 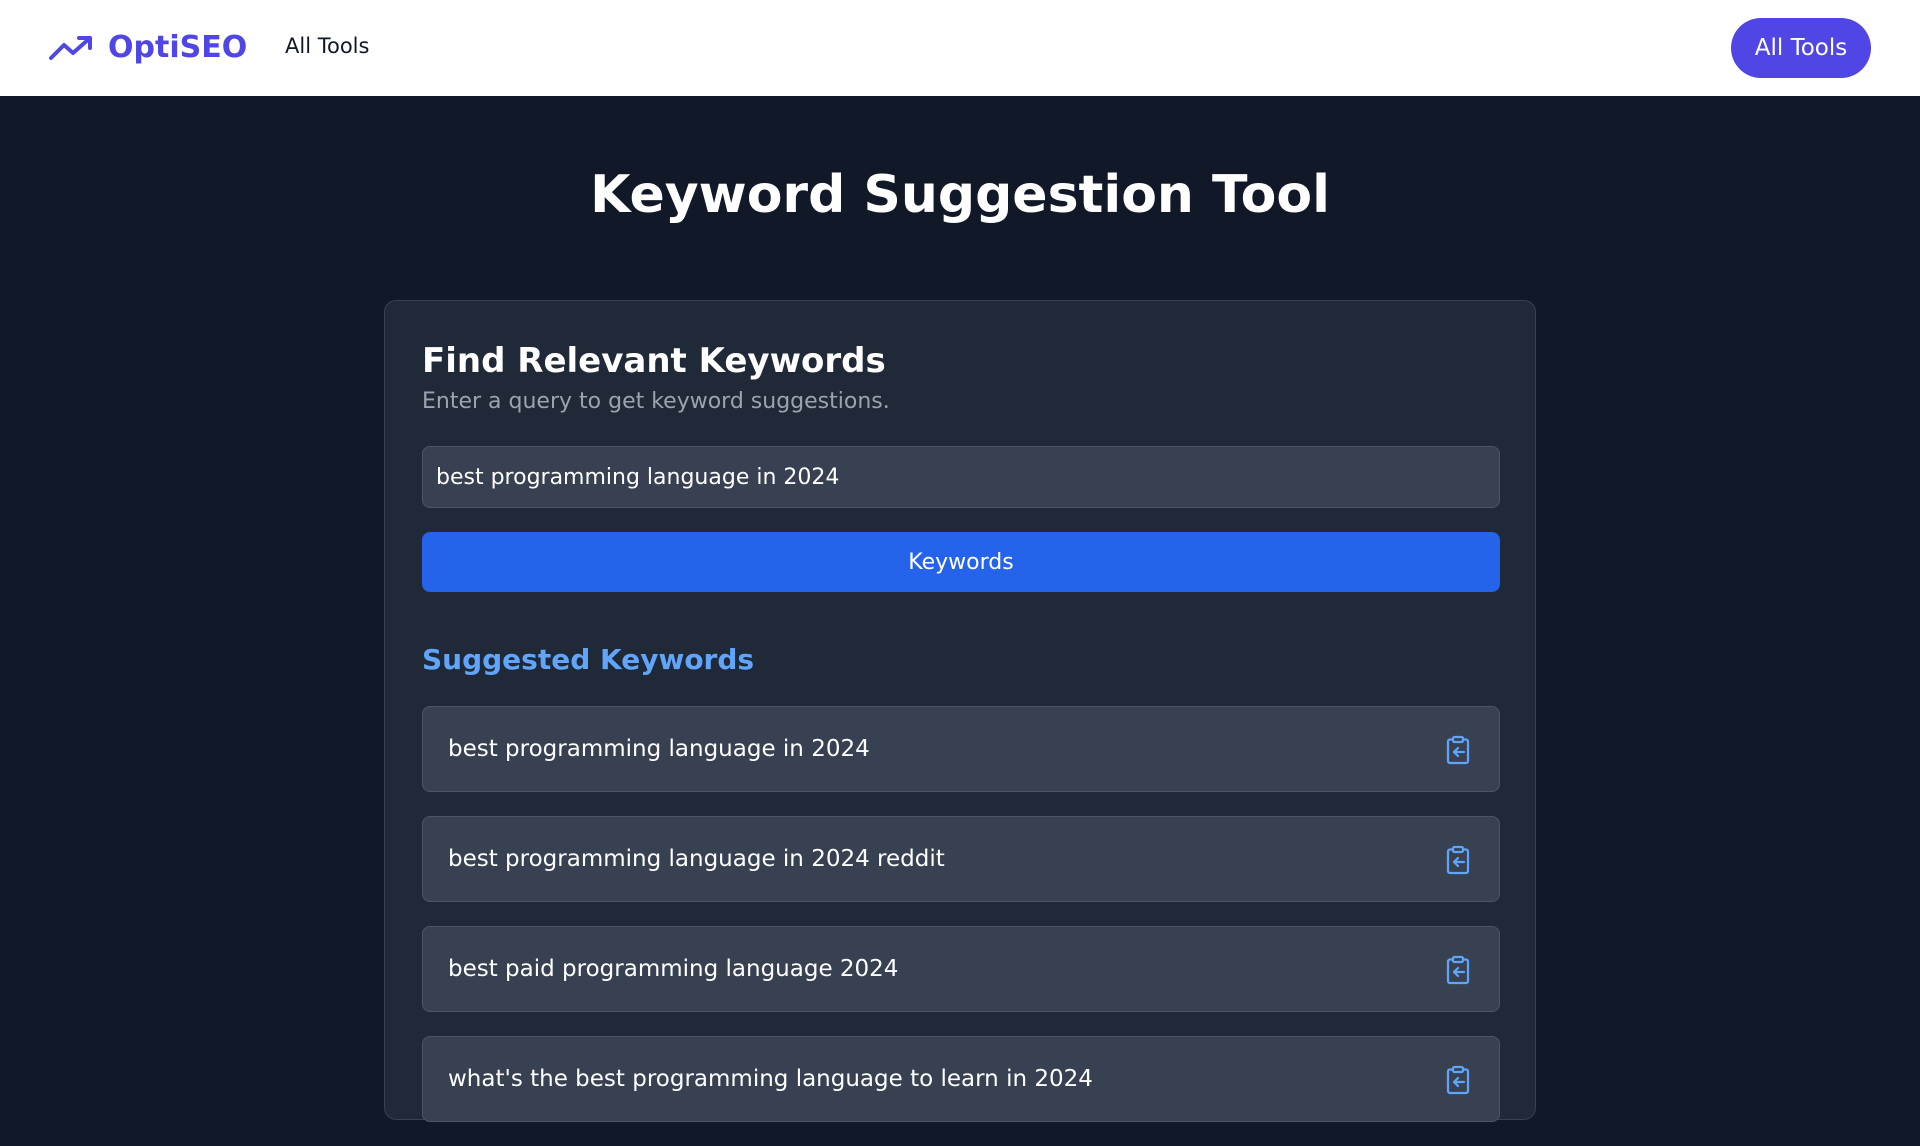 What do you see at coordinates (327, 46) in the screenshot?
I see `nav-link-all-tools: All Tools` at bounding box center [327, 46].